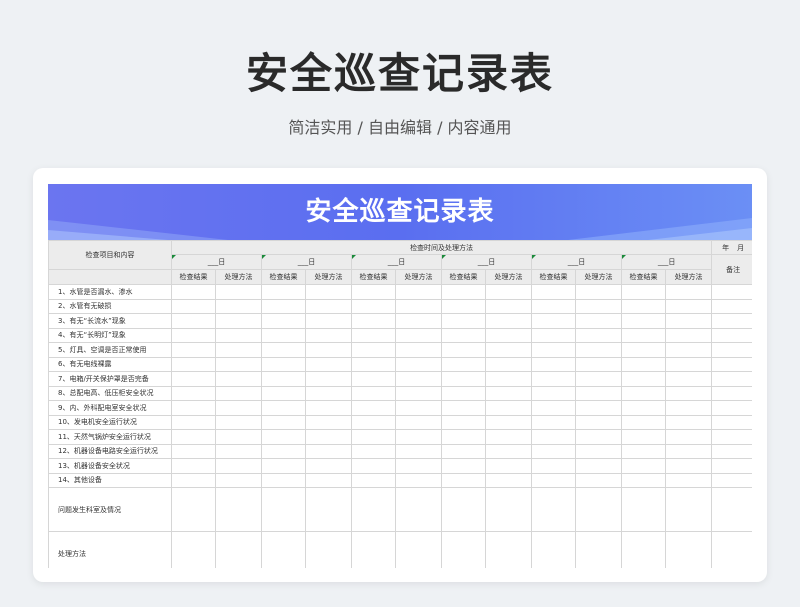  I want to click on item-label: 14、其他设备, so click(110, 480).